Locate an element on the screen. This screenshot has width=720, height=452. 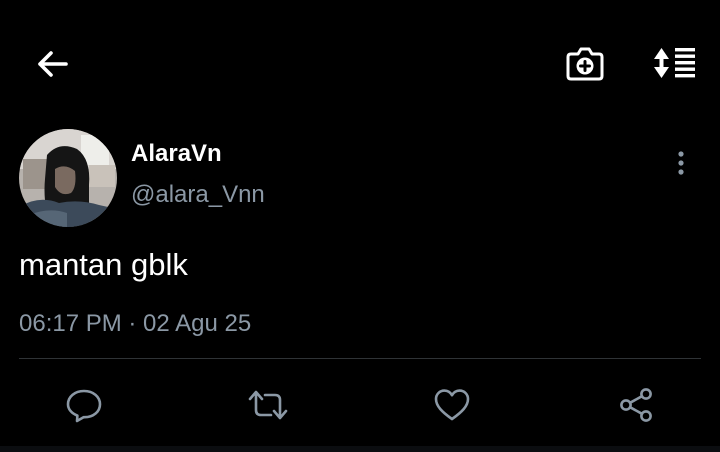
arrow-left-icon is located at coordinates (53, 64).